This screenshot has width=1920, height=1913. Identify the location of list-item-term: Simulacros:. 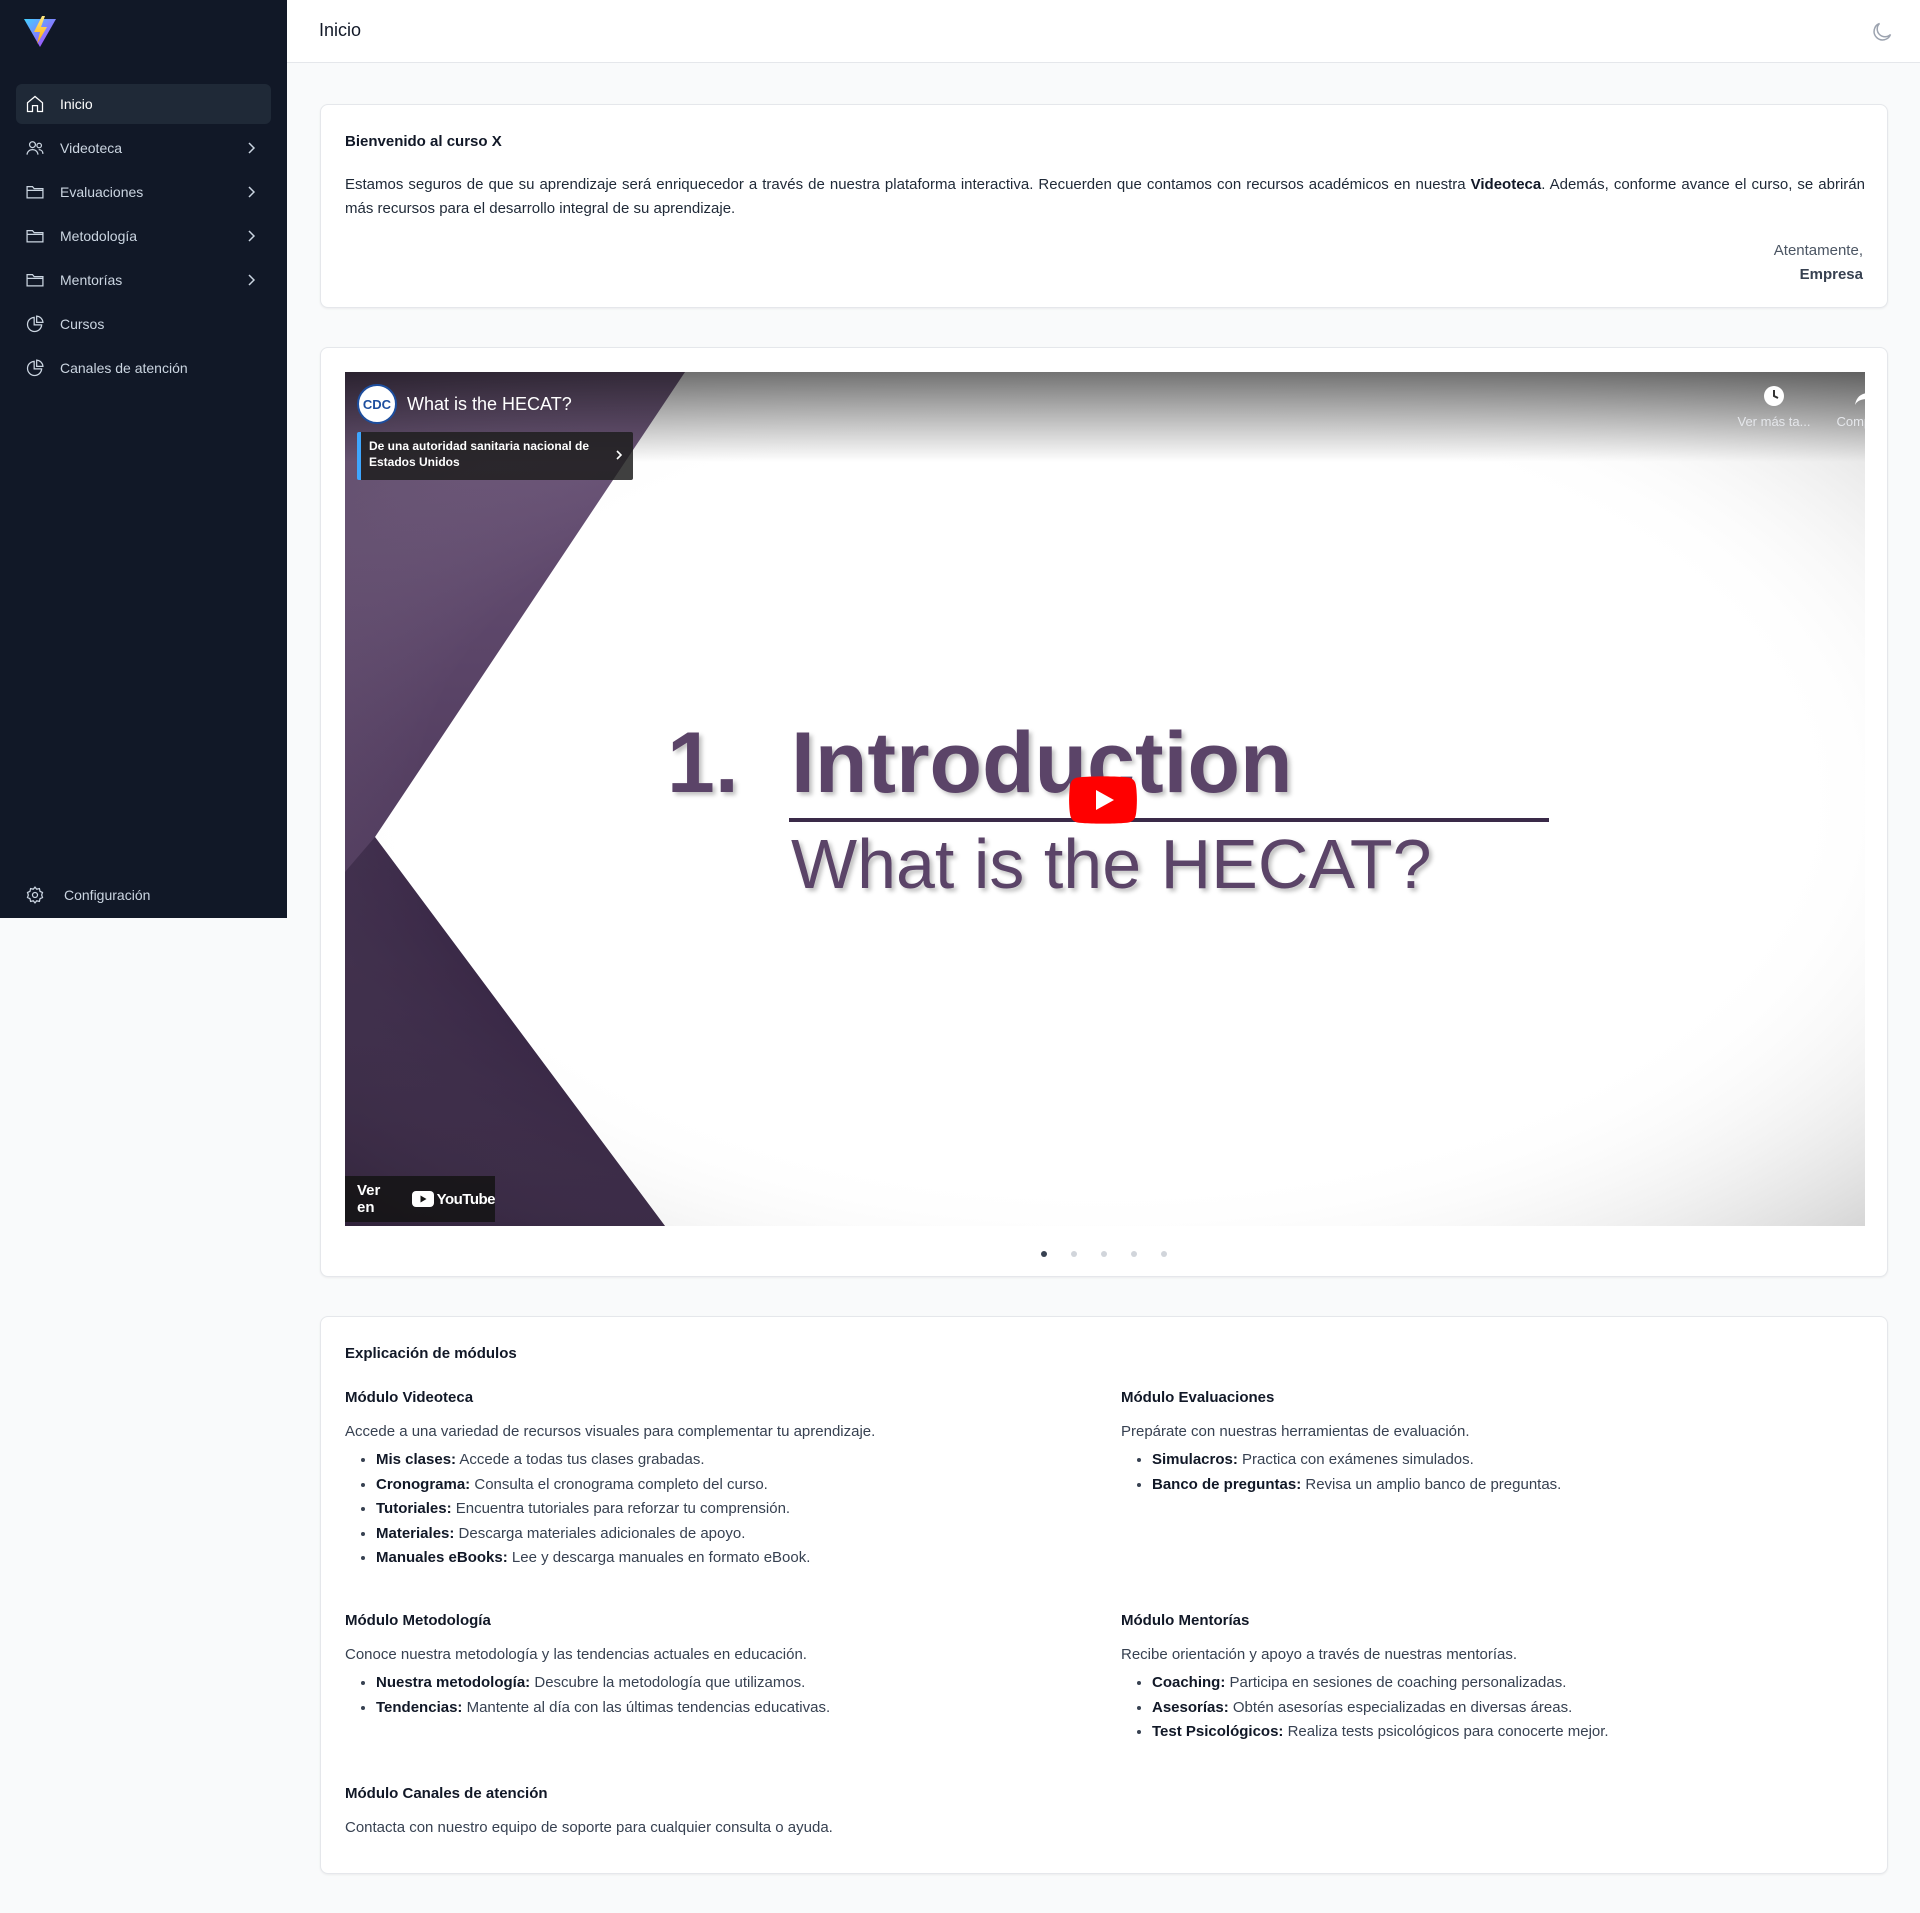
(1195, 1459).